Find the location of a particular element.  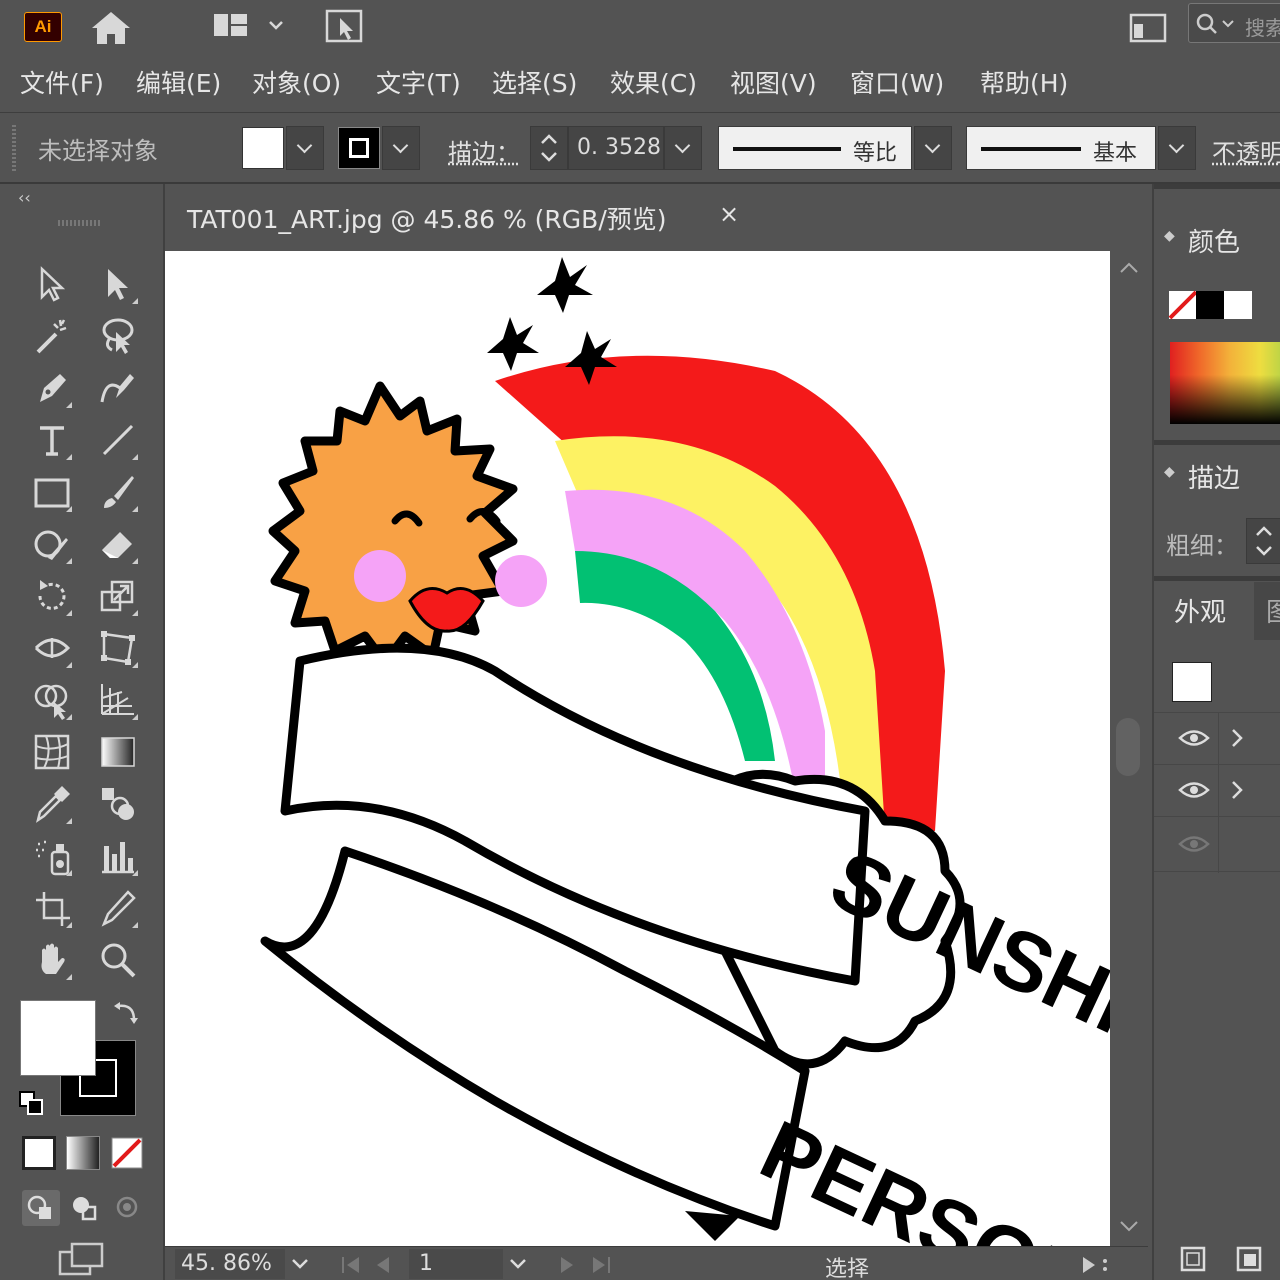

previous-artboard-icon is located at coordinates (383, 1265).